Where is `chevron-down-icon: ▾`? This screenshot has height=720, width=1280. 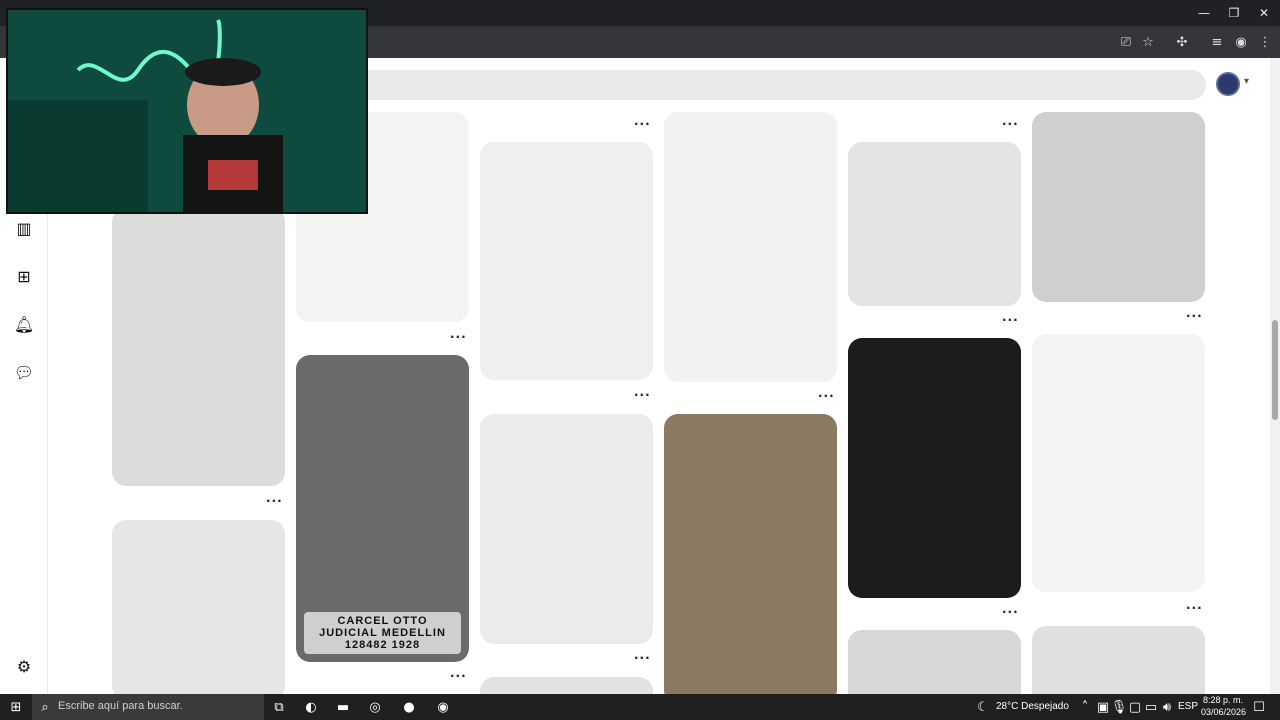
chevron-down-icon: ▾ is located at coordinates (1246, 81).